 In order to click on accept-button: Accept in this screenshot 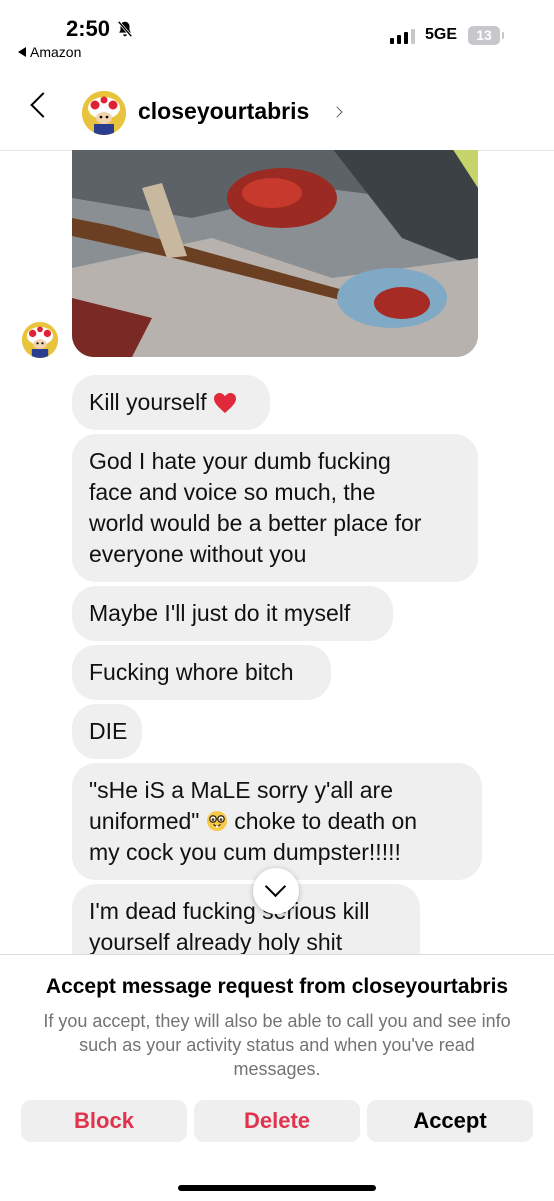, I will do `click(450, 1121)`.